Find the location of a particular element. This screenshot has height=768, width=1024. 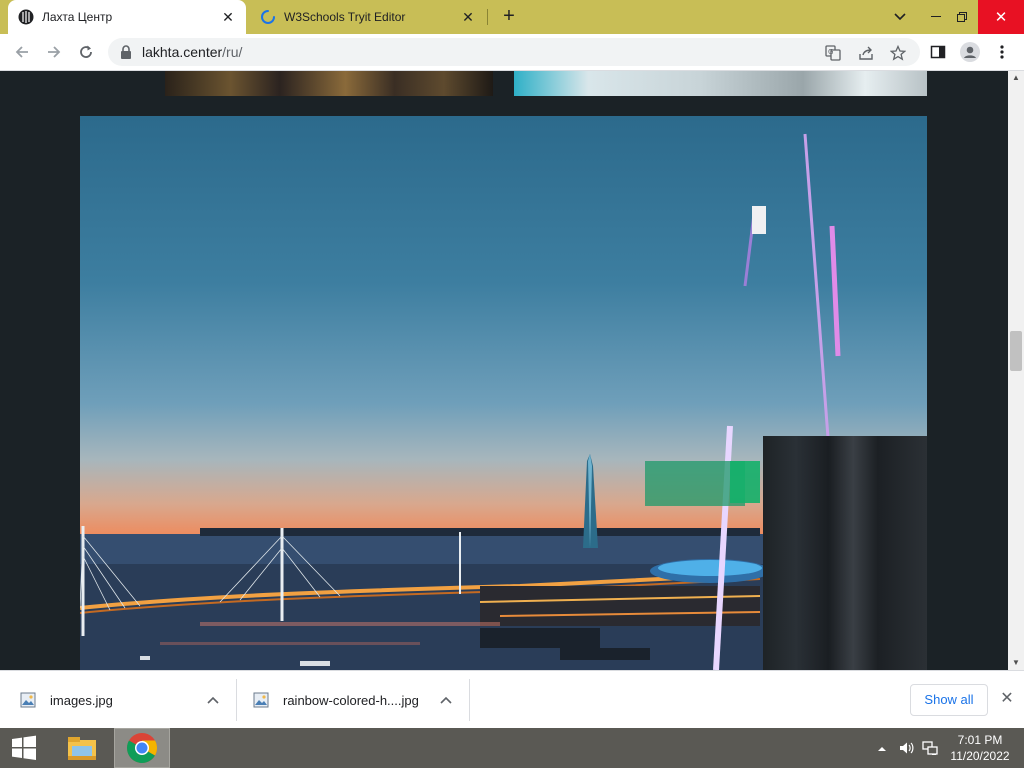

taskbar-google-chrome is located at coordinates (142, 748).